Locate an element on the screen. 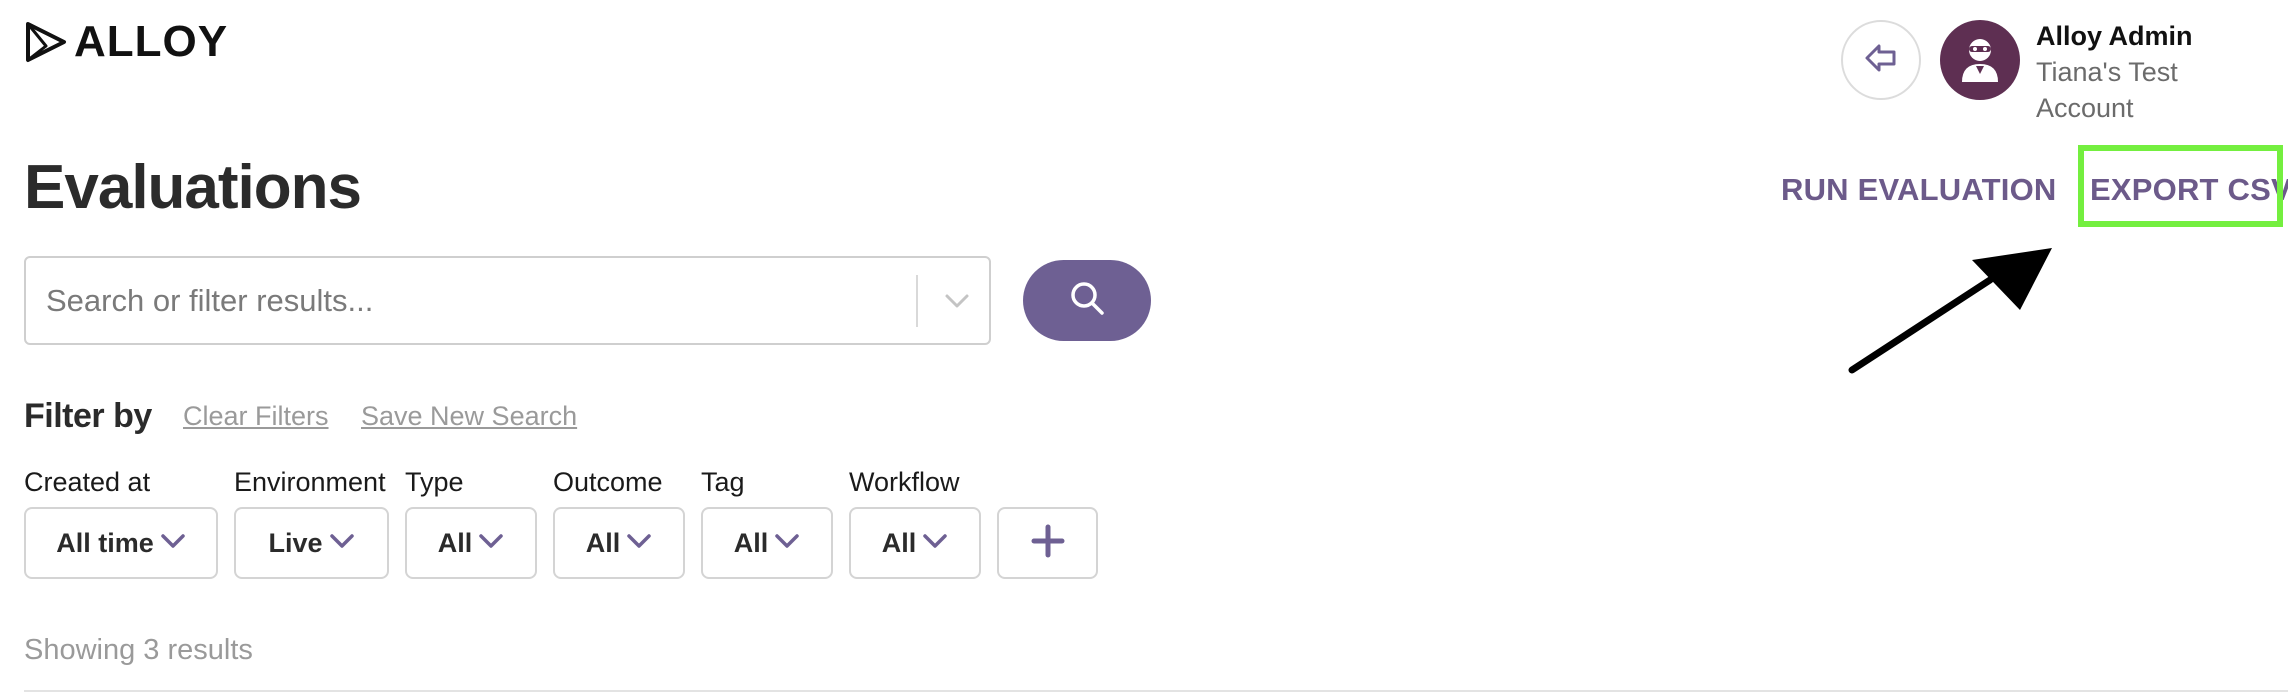  user-menu: Alloy Admin Tiana's Test Account is located at coordinates (2116, 72).